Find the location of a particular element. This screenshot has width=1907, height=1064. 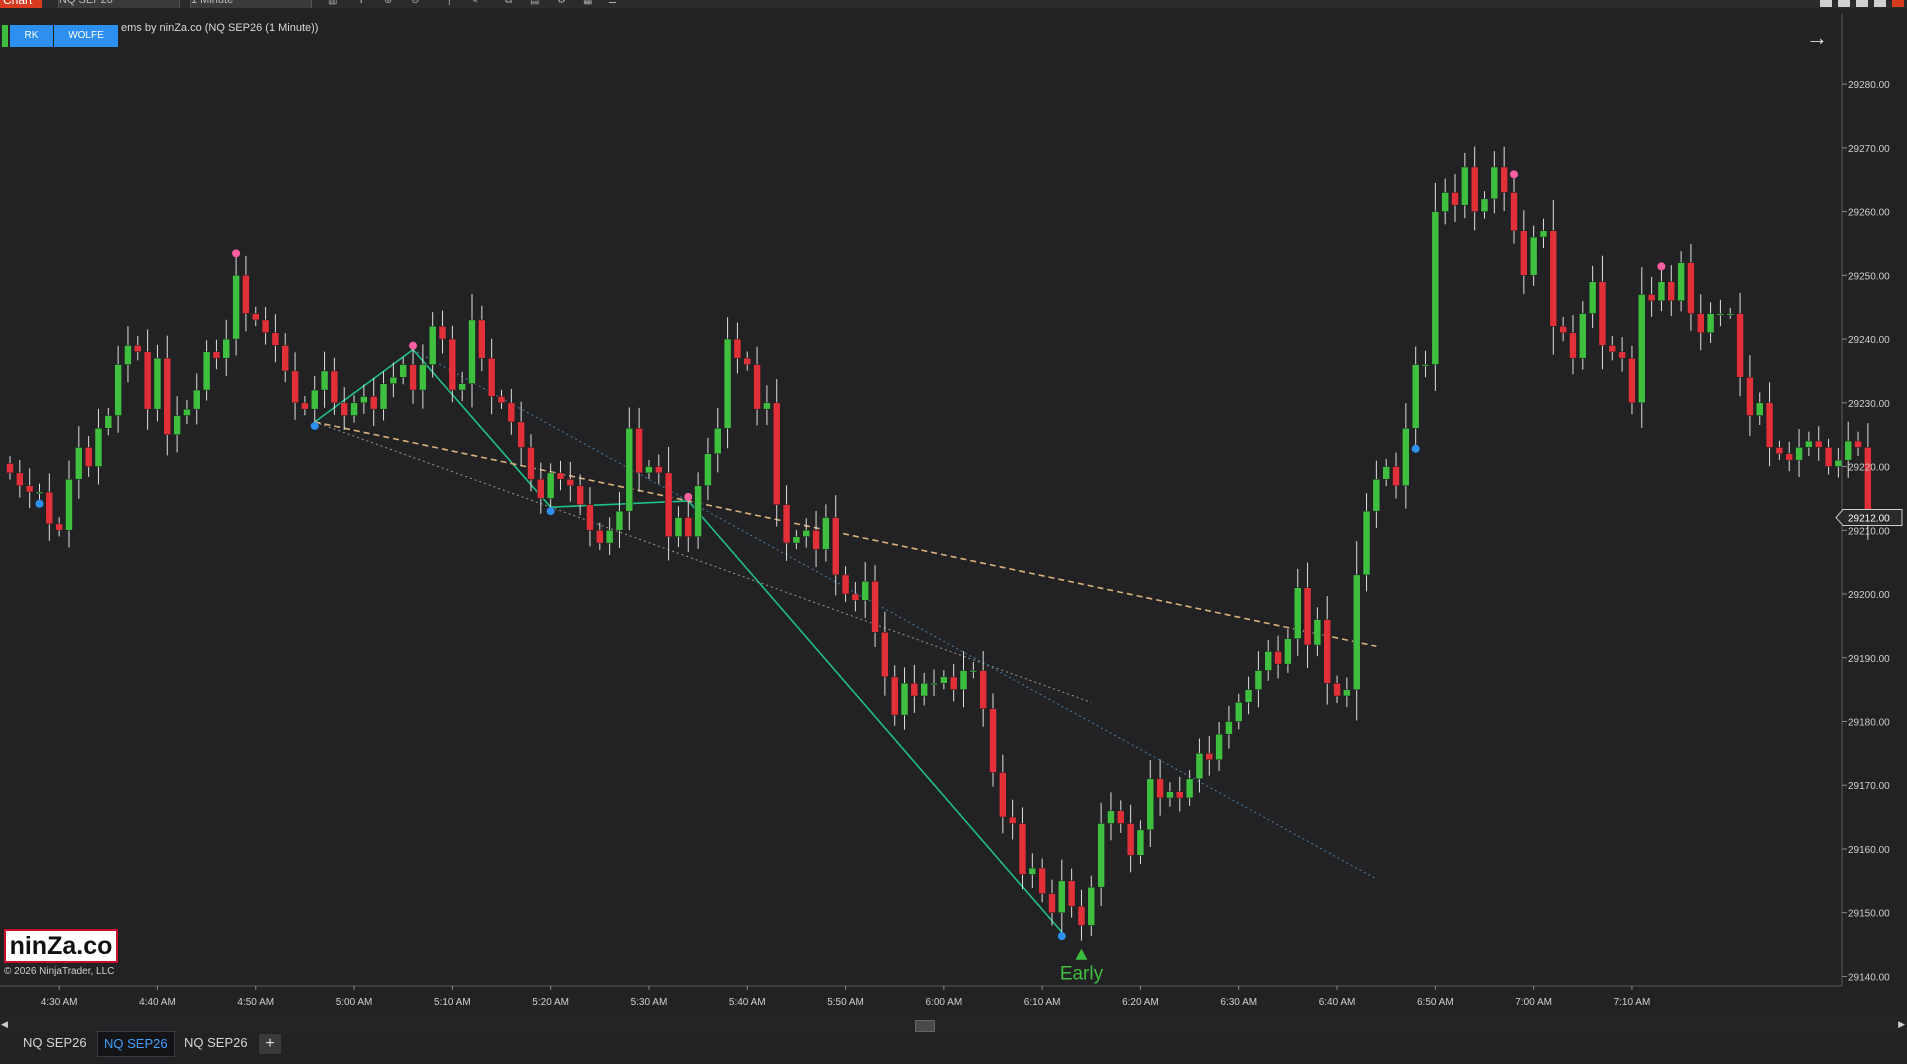

price-tick-label: 29260.00 is located at coordinates (1869, 213).